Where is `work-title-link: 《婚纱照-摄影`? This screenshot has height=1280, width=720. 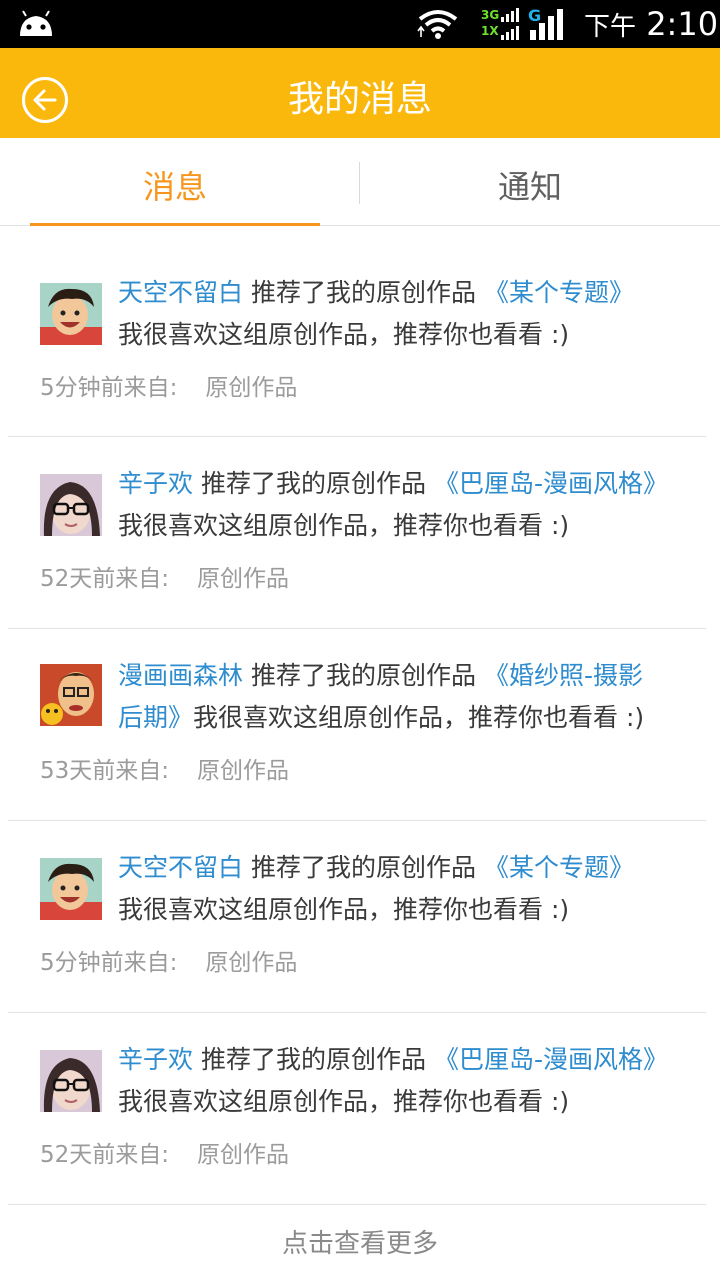 work-title-link: 《婚纱照-摄影 is located at coordinates (563, 675).